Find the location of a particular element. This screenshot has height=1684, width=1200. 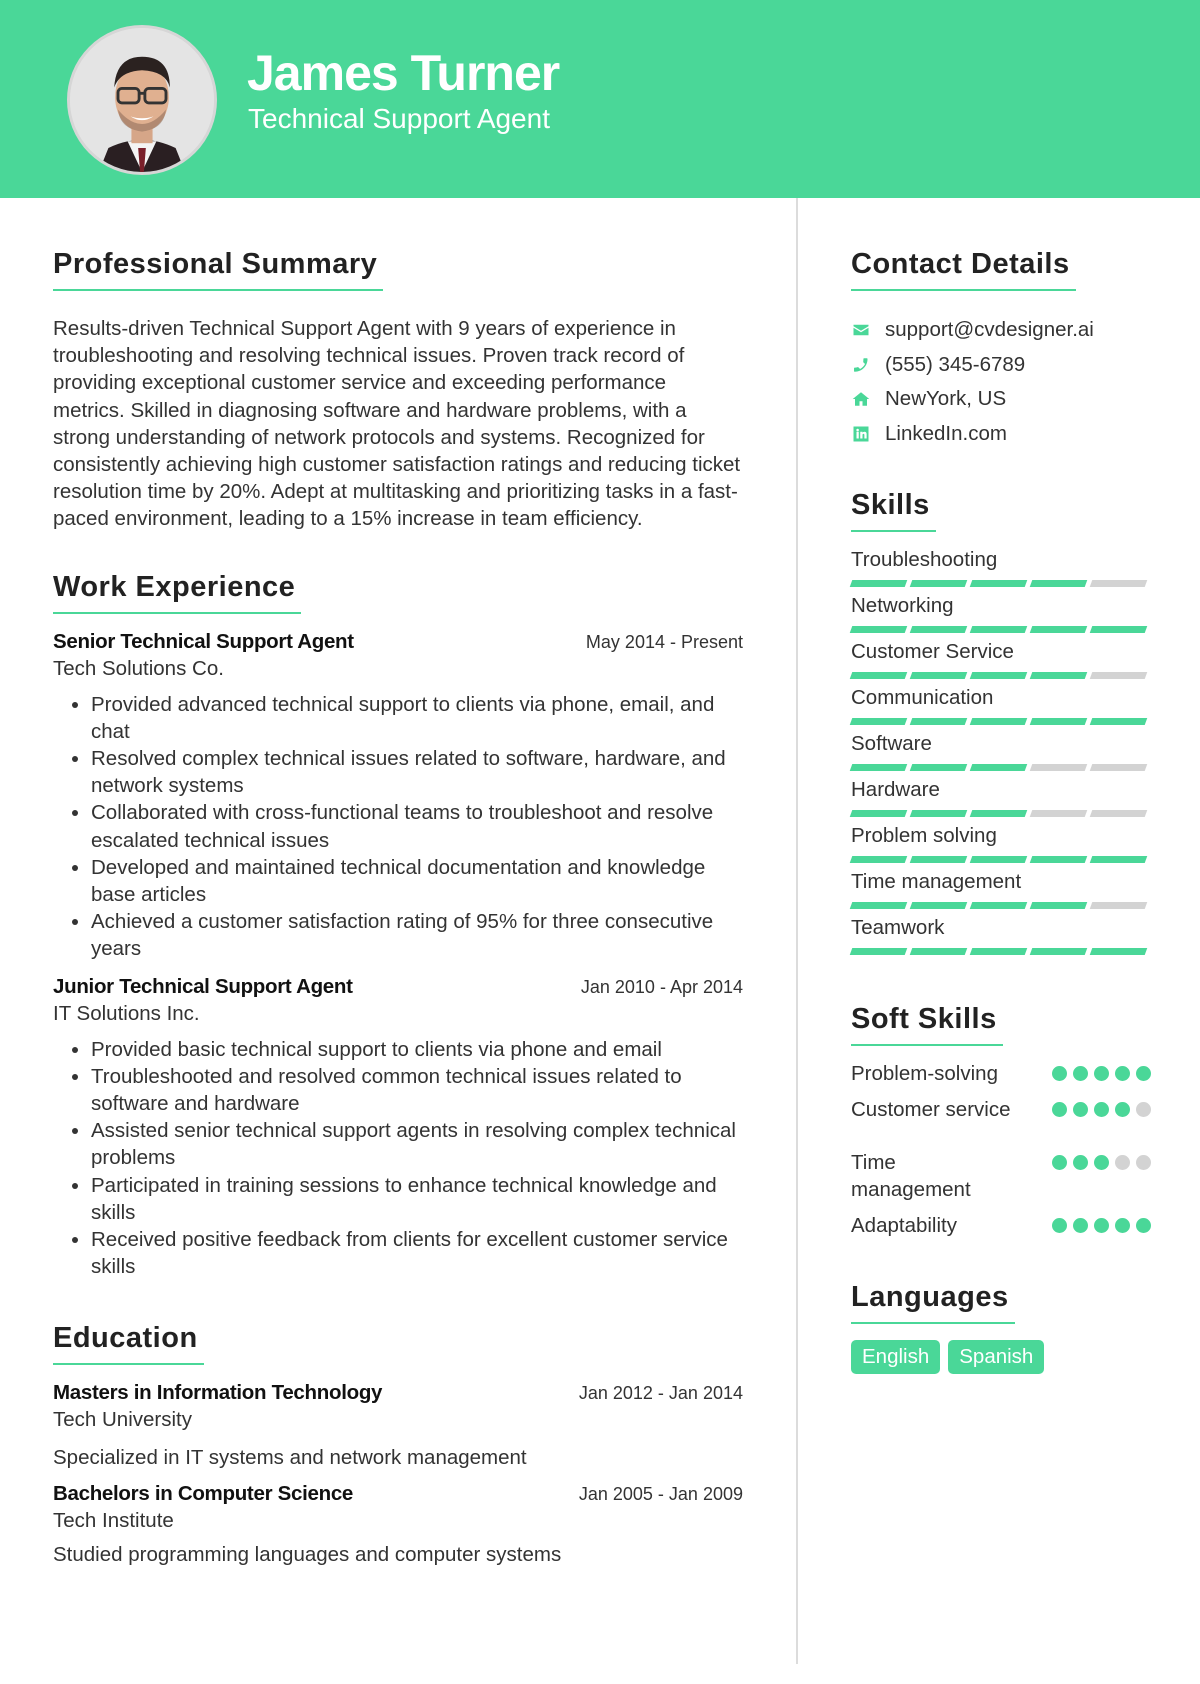

skill-label: Time management is located at coordinates (936, 881).